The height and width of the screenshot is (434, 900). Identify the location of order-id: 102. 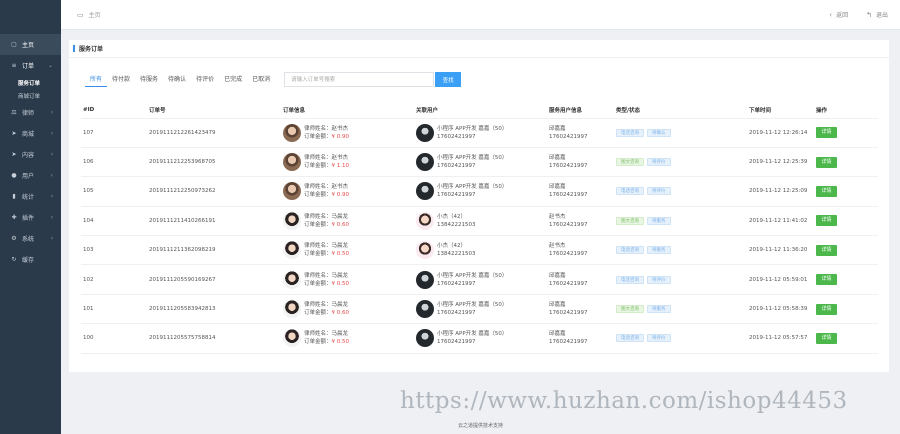
(114, 279).